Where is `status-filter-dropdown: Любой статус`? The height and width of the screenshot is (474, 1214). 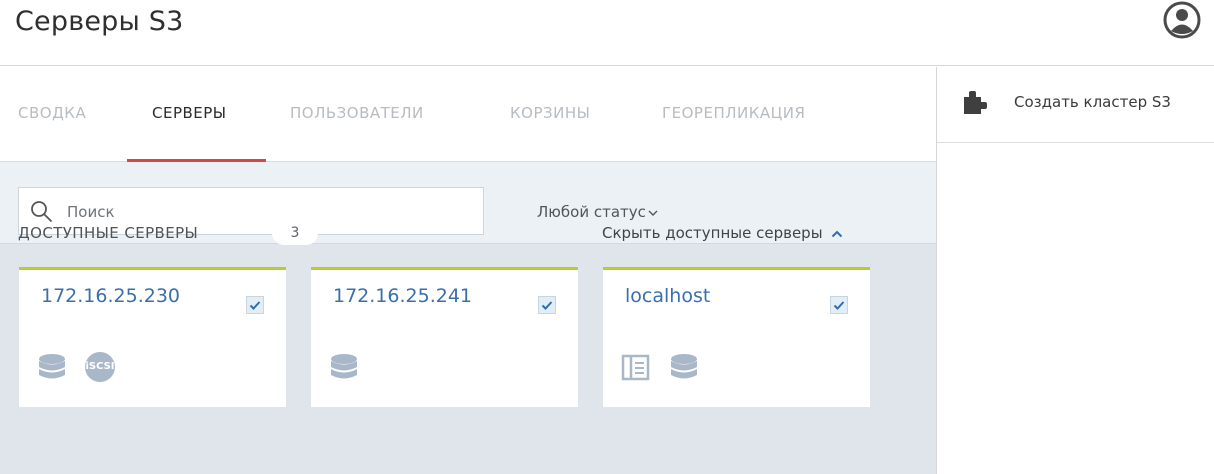 status-filter-dropdown: Любой статус is located at coordinates (597, 212).